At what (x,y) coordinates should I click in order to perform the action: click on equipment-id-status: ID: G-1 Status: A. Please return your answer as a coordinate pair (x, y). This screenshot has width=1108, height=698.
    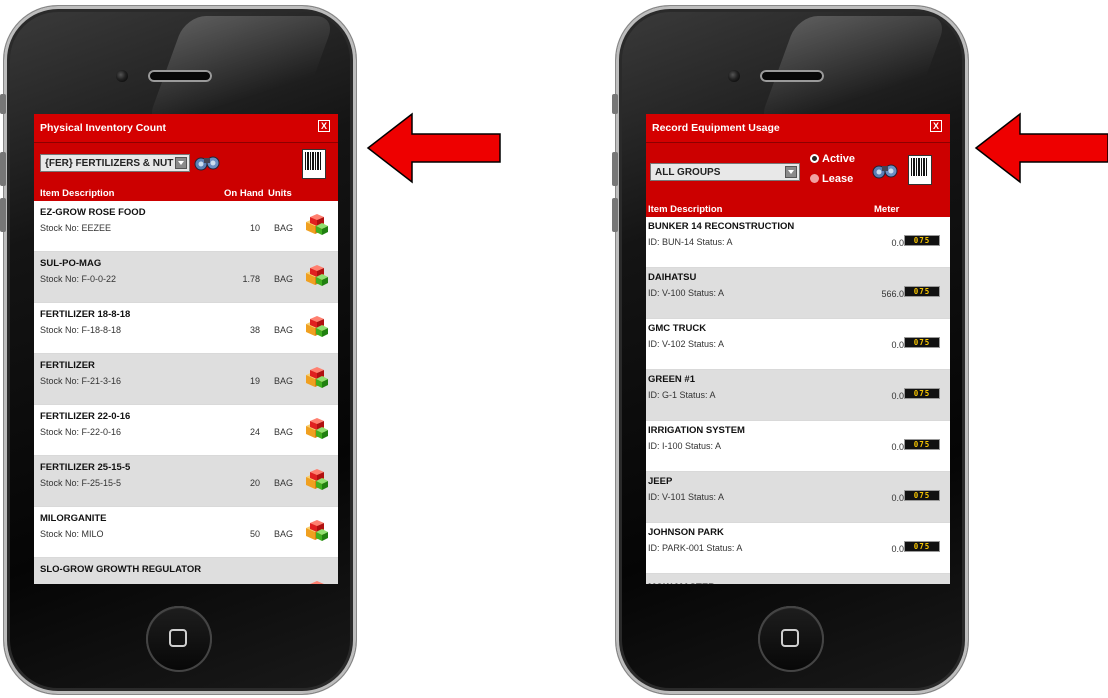
    Looking at the image, I should click on (682, 395).